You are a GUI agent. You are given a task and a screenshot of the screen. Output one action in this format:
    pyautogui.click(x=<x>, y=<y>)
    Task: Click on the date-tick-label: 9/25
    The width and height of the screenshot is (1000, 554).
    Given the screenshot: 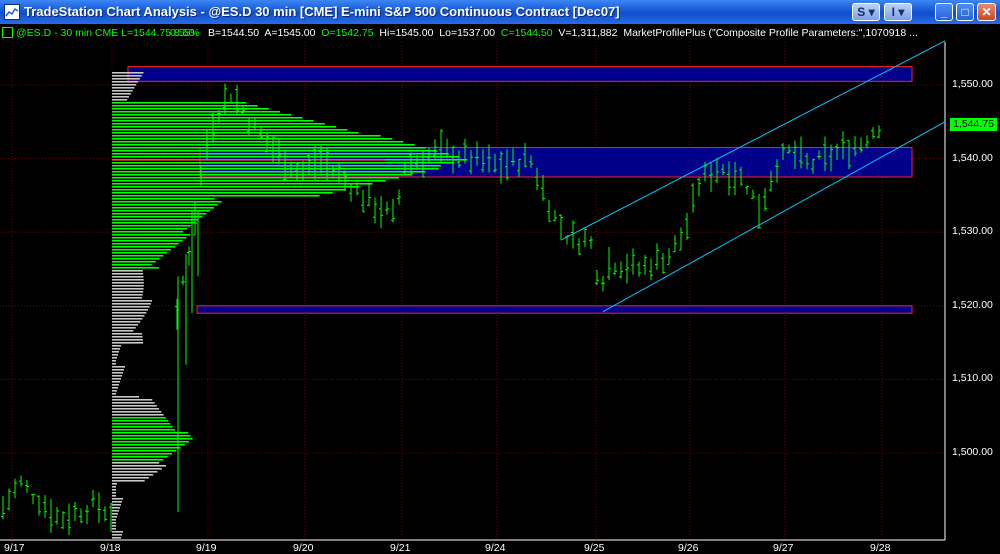 What is the action you would take?
    pyautogui.click(x=594, y=548)
    